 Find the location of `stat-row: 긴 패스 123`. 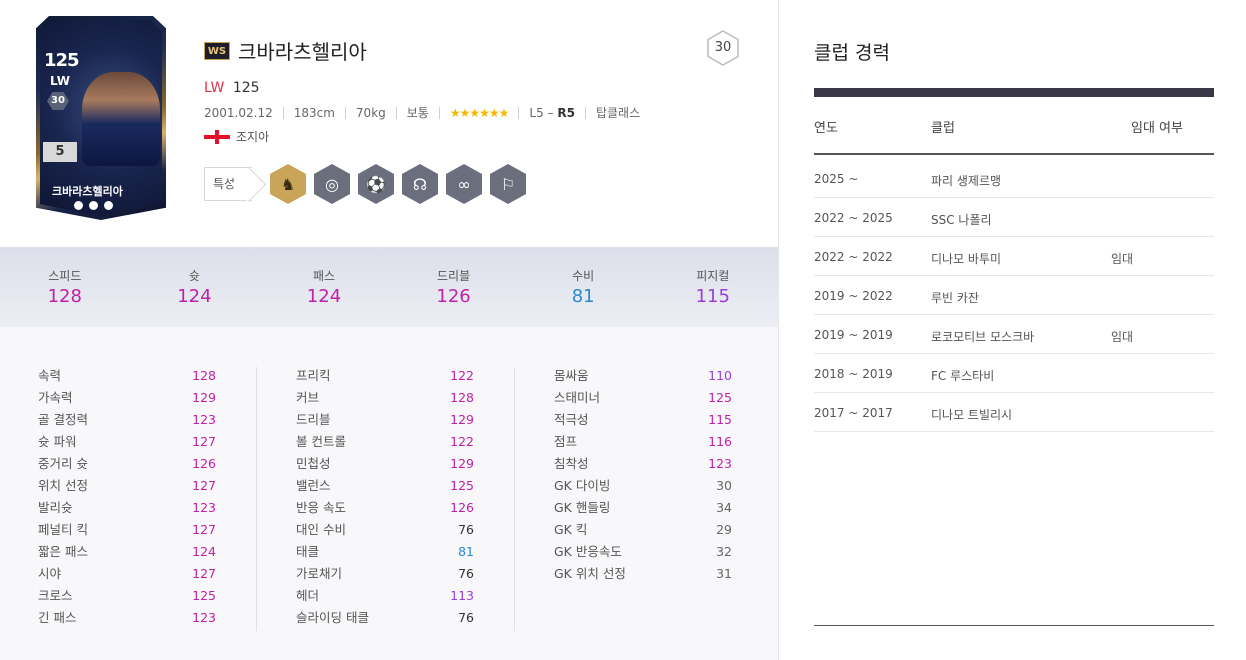

stat-row: 긴 패스 123 is located at coordinates (127, 618).